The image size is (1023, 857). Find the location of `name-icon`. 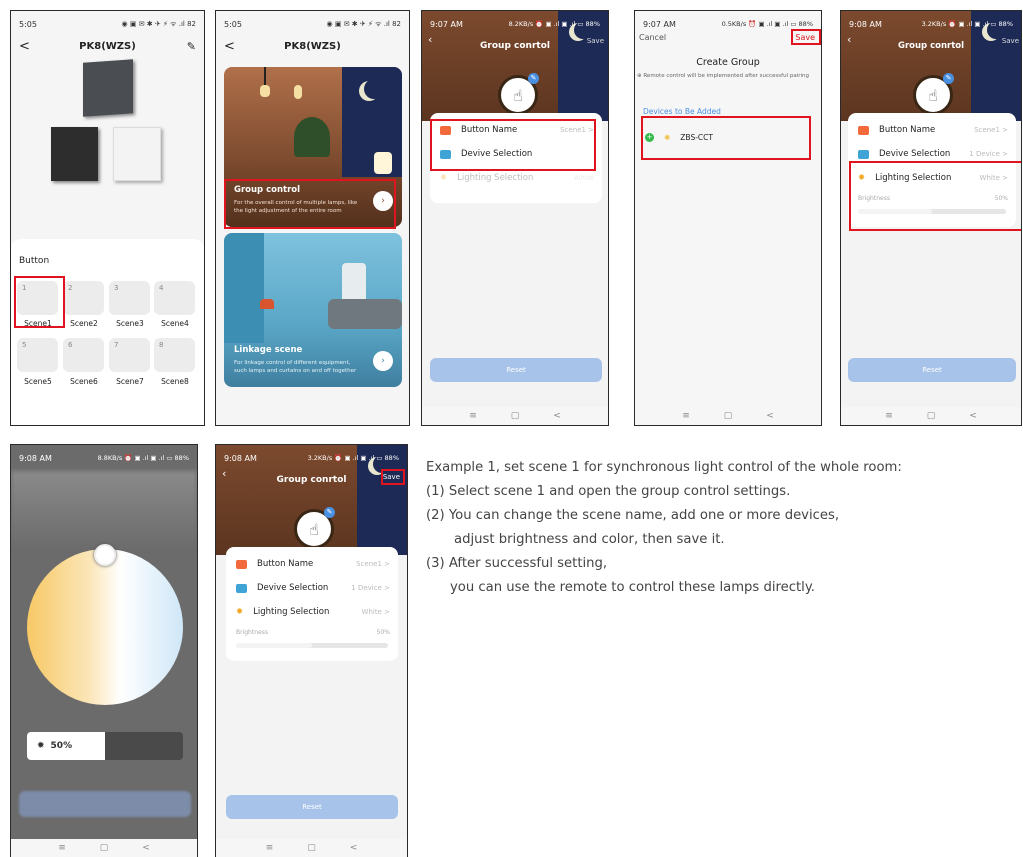

name-icon is located at coordinates (241, 564).